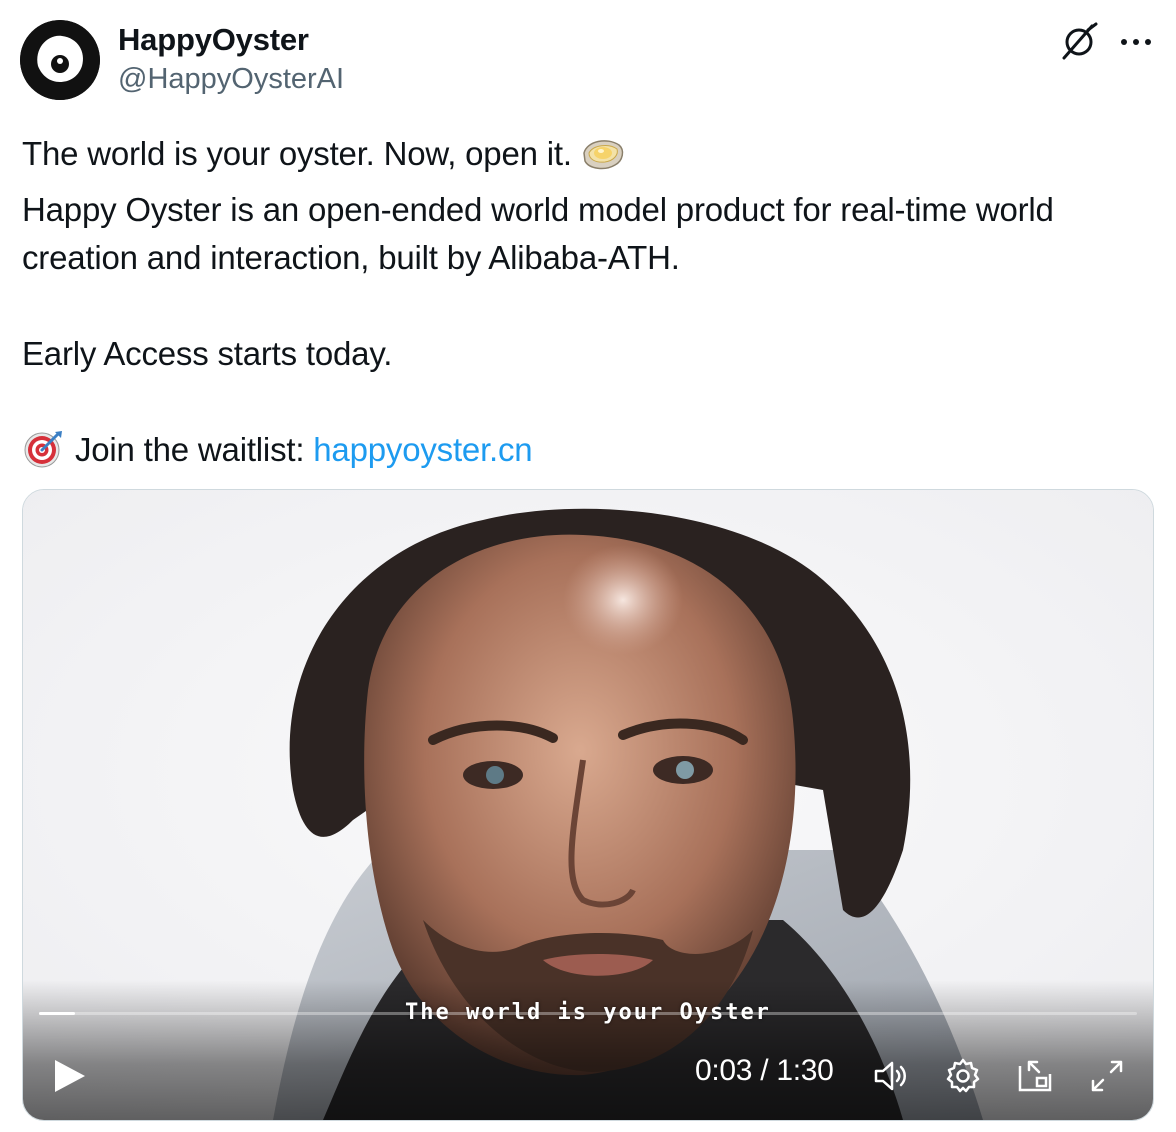 This screenshot has width=1176, height=1132. What do you see at coordinates (724, 1070) in the screenshot?
I see `video-current-time: 0:03` at bounding box center [724, 1070].